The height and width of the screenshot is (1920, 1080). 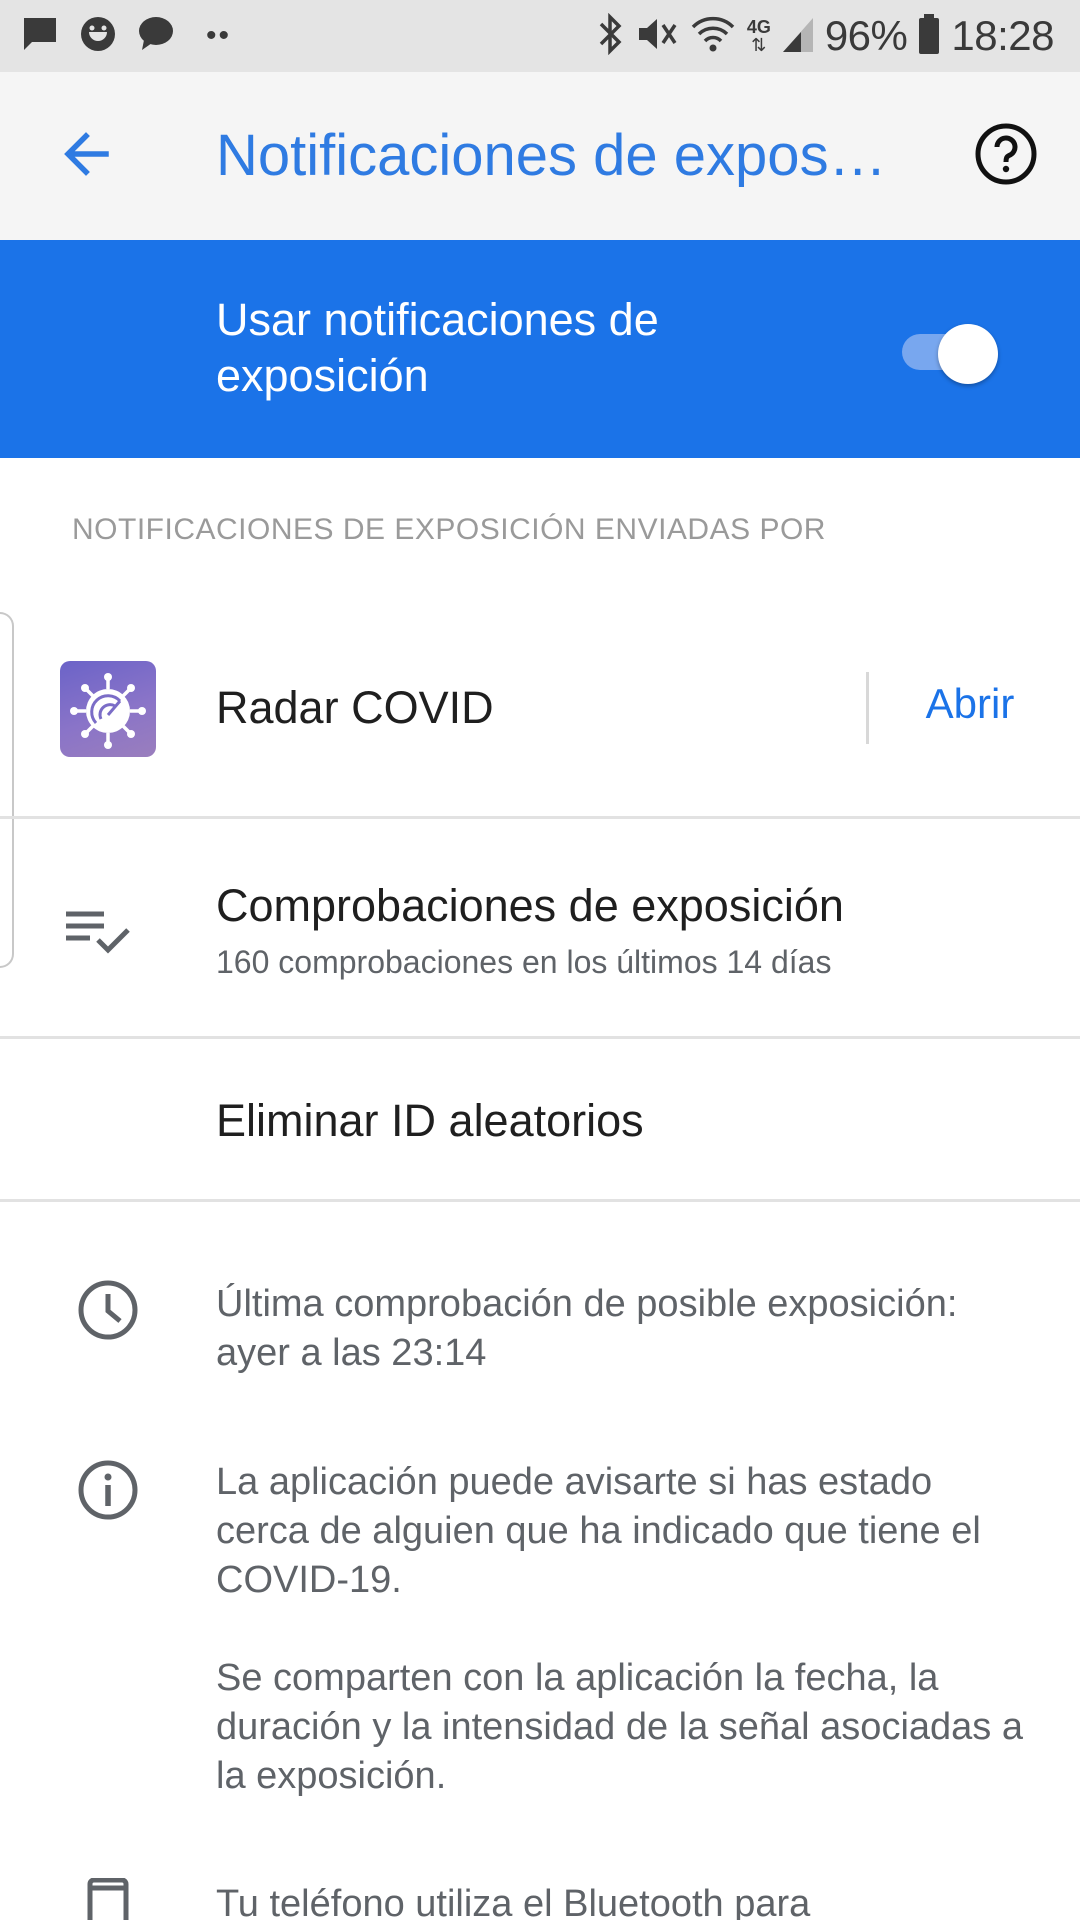 What do you see at coordinates (108, 1898) in the screenshot?
I see `phone-icon` at bounding box center [108, 1898].